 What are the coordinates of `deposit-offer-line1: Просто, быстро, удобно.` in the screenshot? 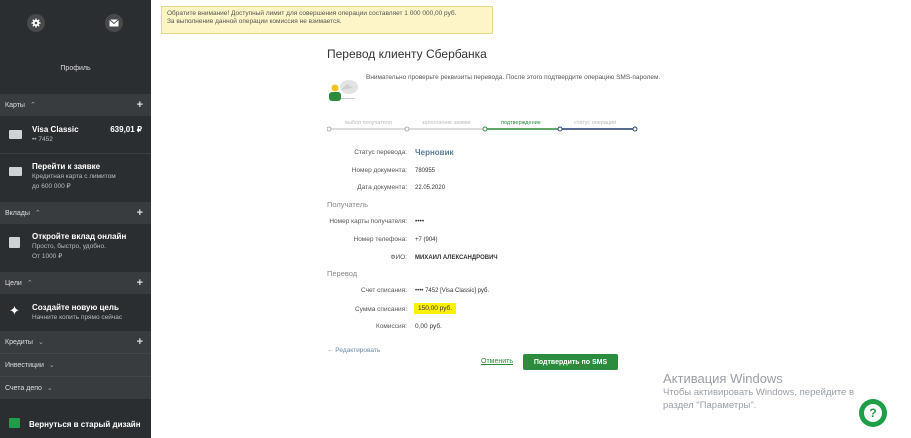 It's located at (69, 246).